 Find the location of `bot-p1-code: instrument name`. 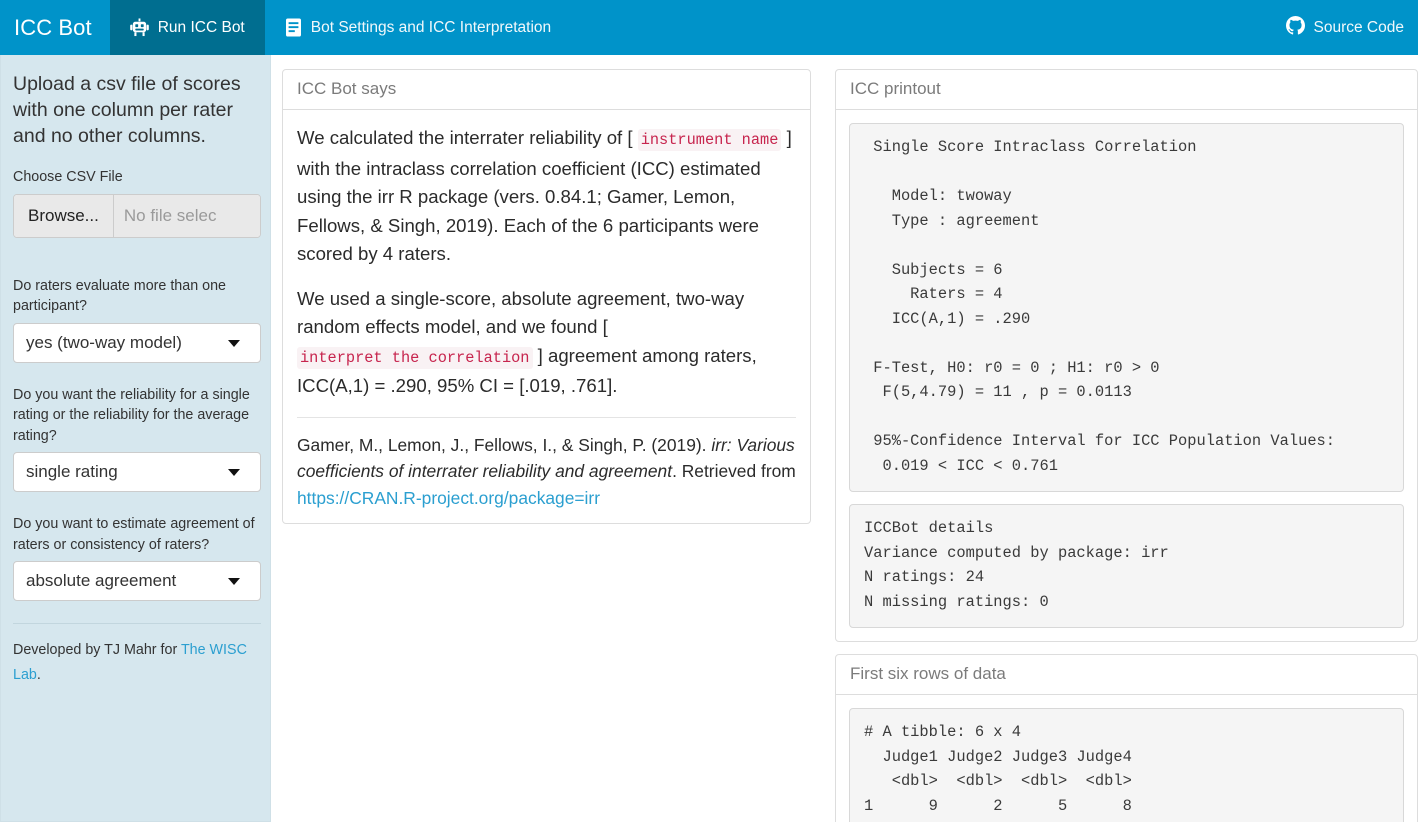

bot-p1-code: instrument name is located at coordinates (709, 140).